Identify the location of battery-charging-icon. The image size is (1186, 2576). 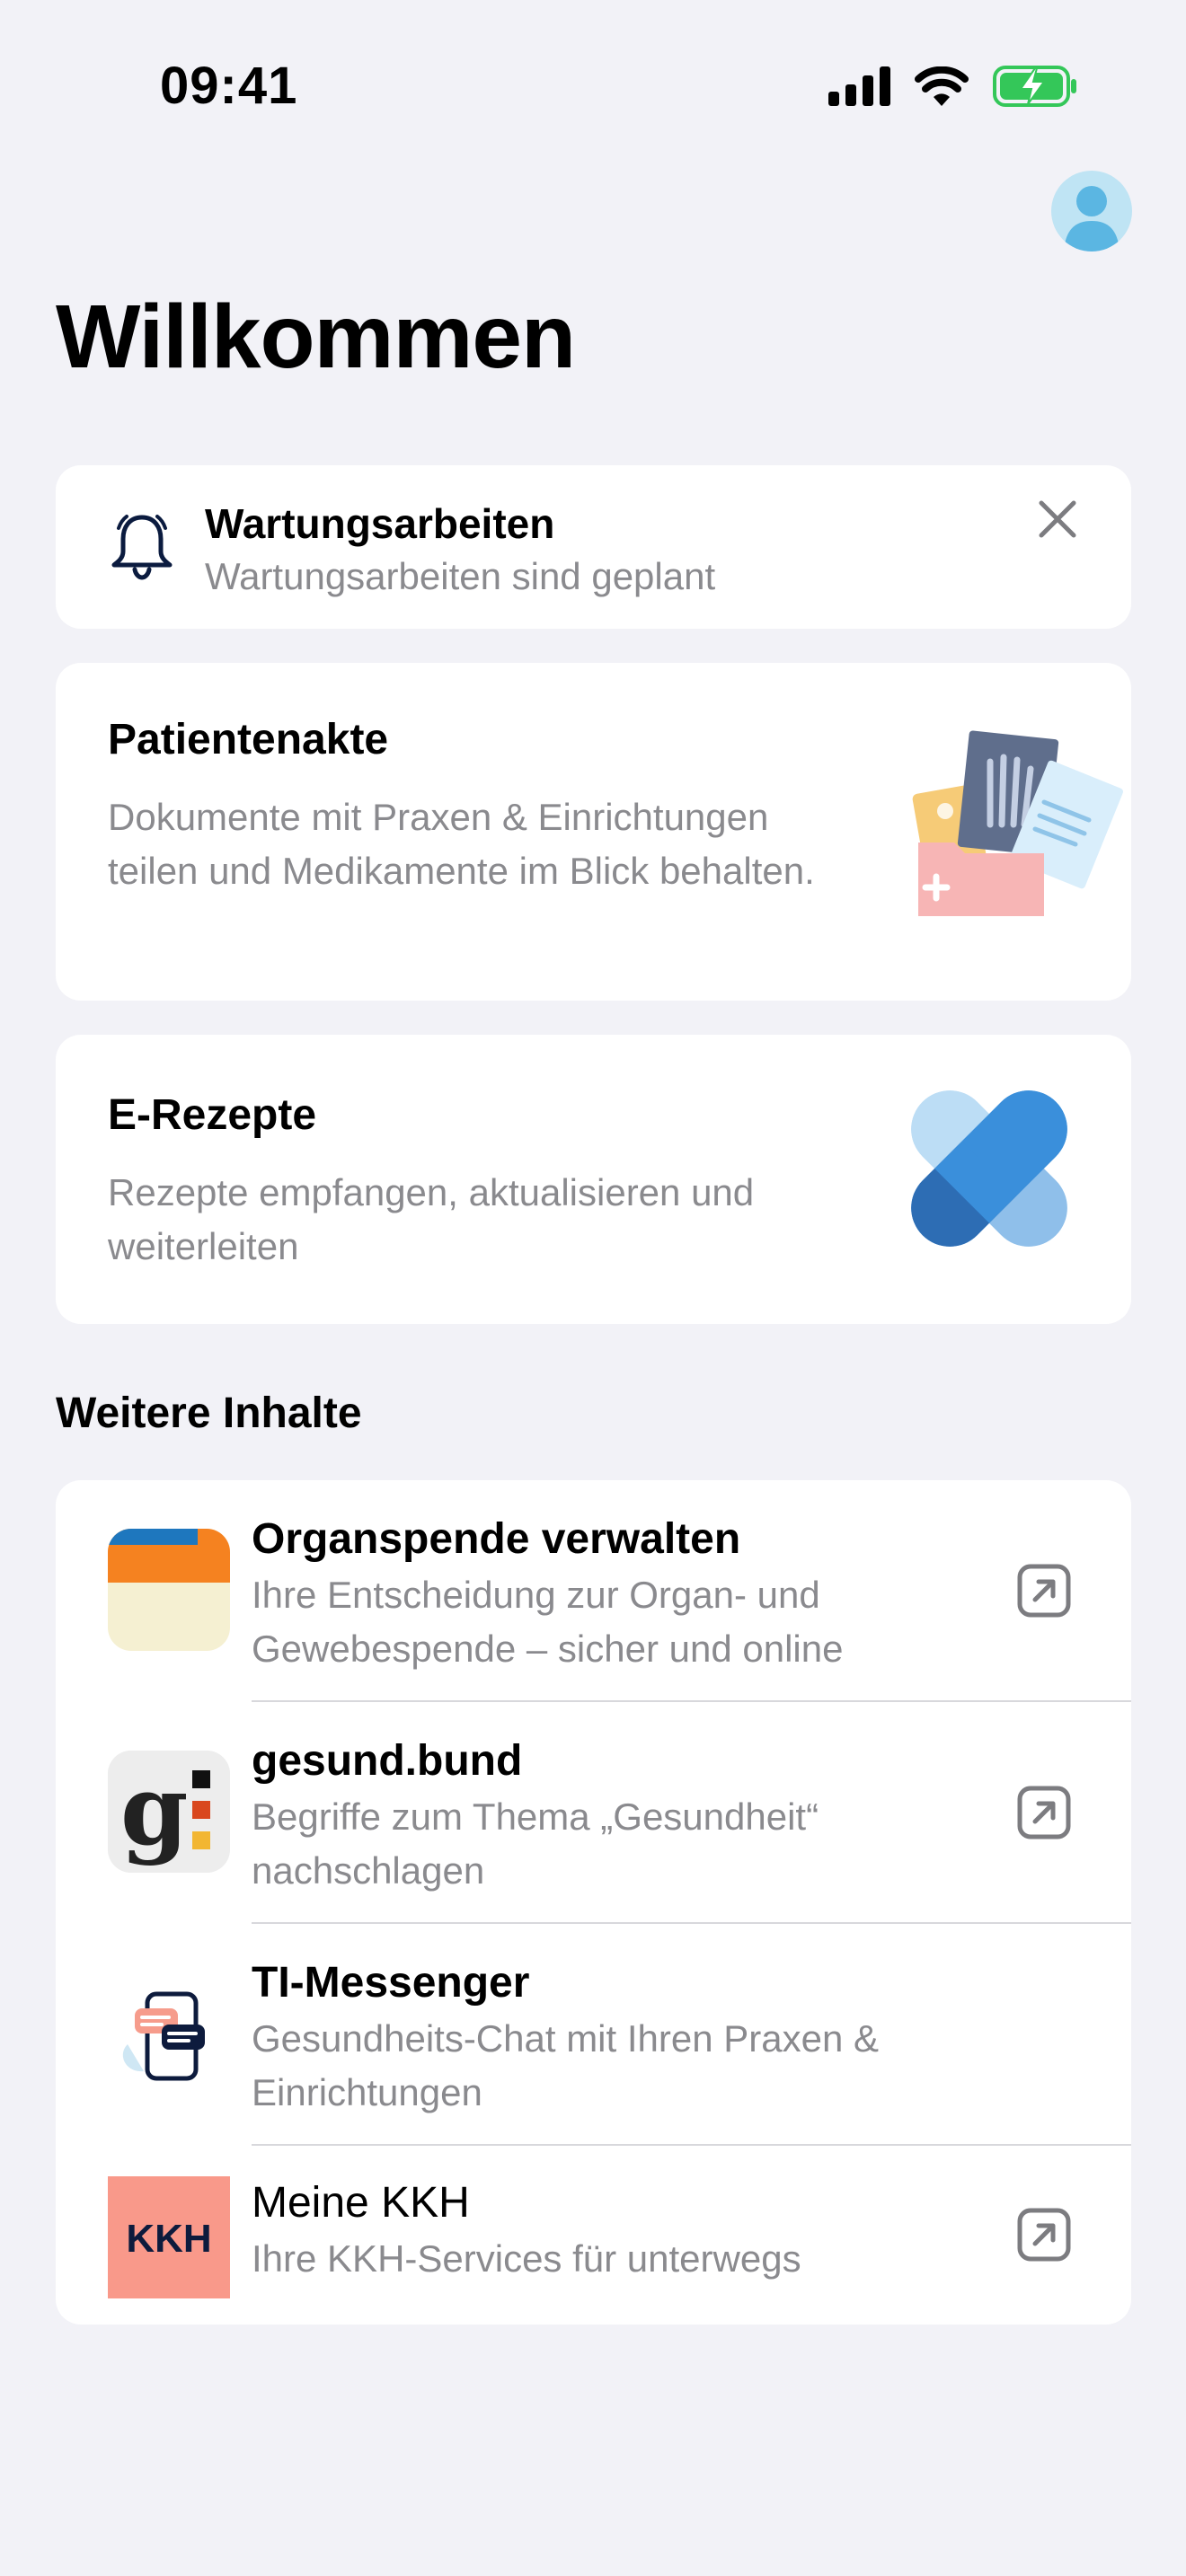
(1034, 86).